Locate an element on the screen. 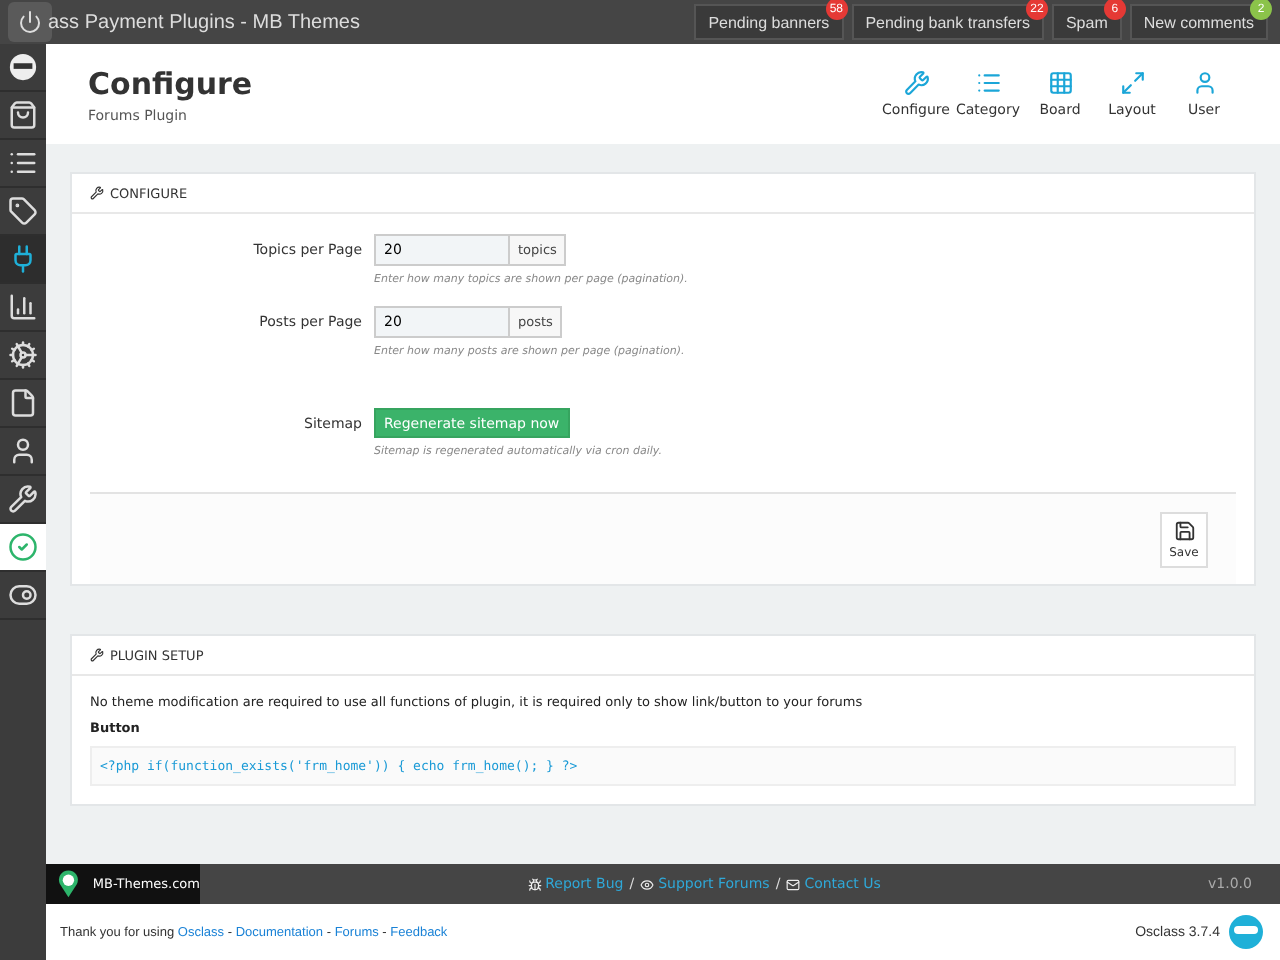 This screenshot has width=1280, height=960. plug-icon is located at coordinates (23, 259).